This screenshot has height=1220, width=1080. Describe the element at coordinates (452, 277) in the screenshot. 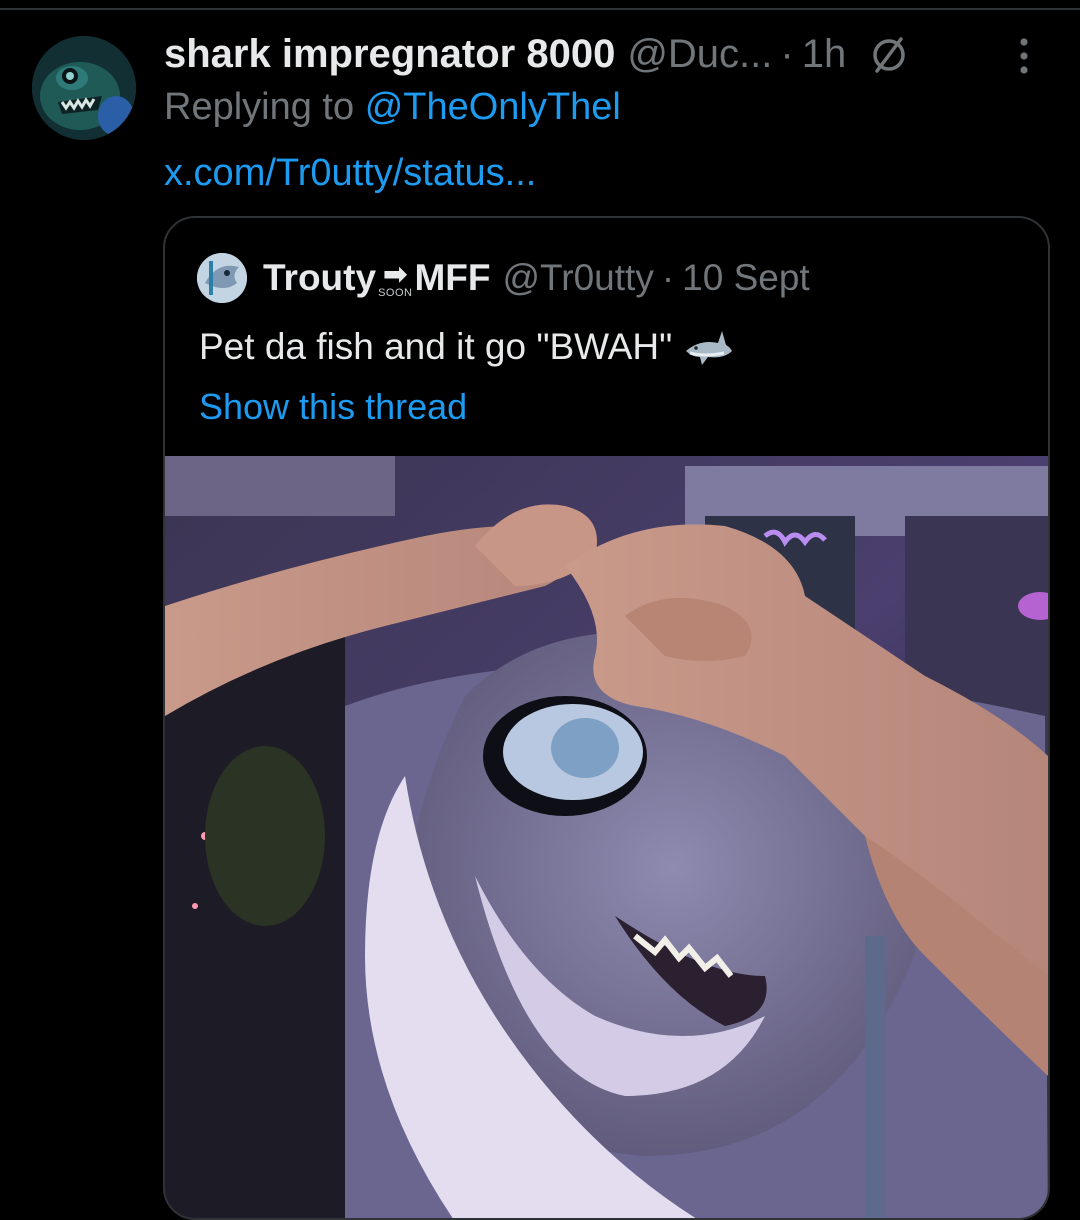

I see `quoted-author-name-part2: MFF` at that location.